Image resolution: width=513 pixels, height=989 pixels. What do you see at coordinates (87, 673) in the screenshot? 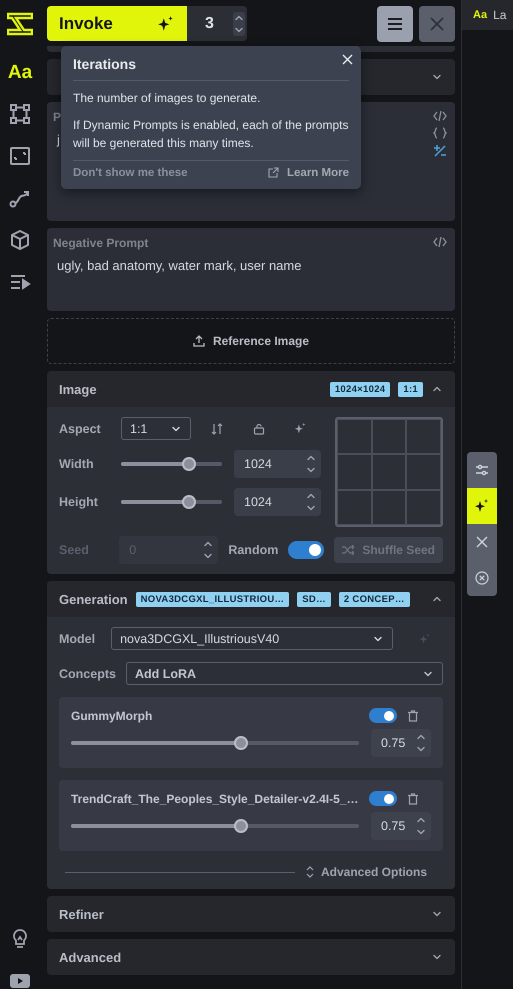
I see `field-label: Concepts` at bounding box center [87, 673].